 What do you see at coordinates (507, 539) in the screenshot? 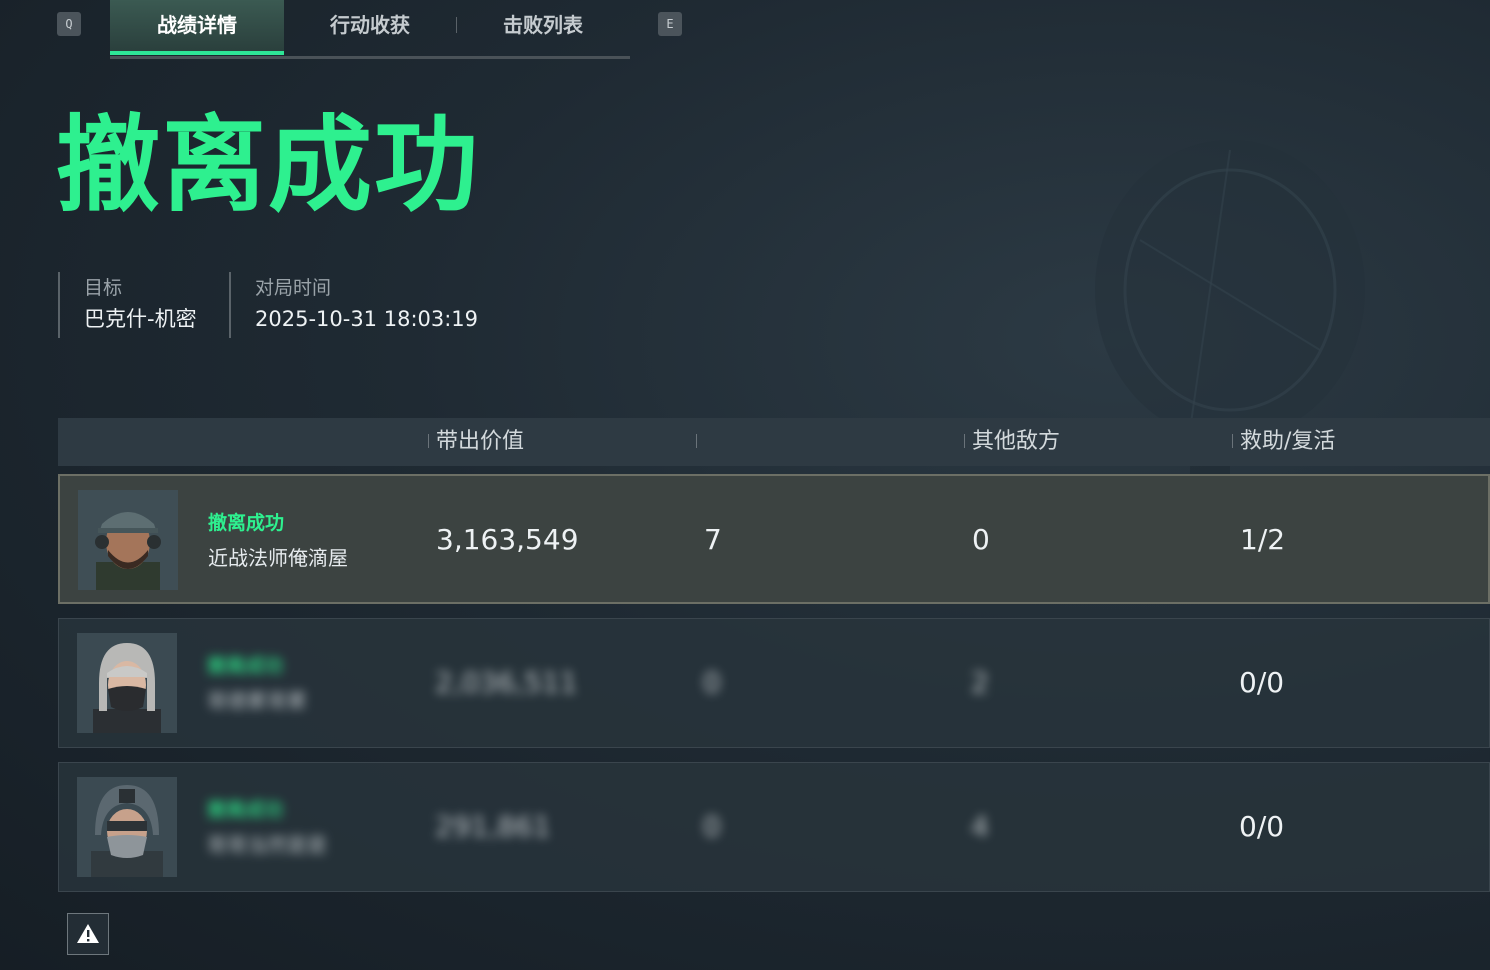
I see `extracted-value: 3,163,549` at bounding box center [507, 539].